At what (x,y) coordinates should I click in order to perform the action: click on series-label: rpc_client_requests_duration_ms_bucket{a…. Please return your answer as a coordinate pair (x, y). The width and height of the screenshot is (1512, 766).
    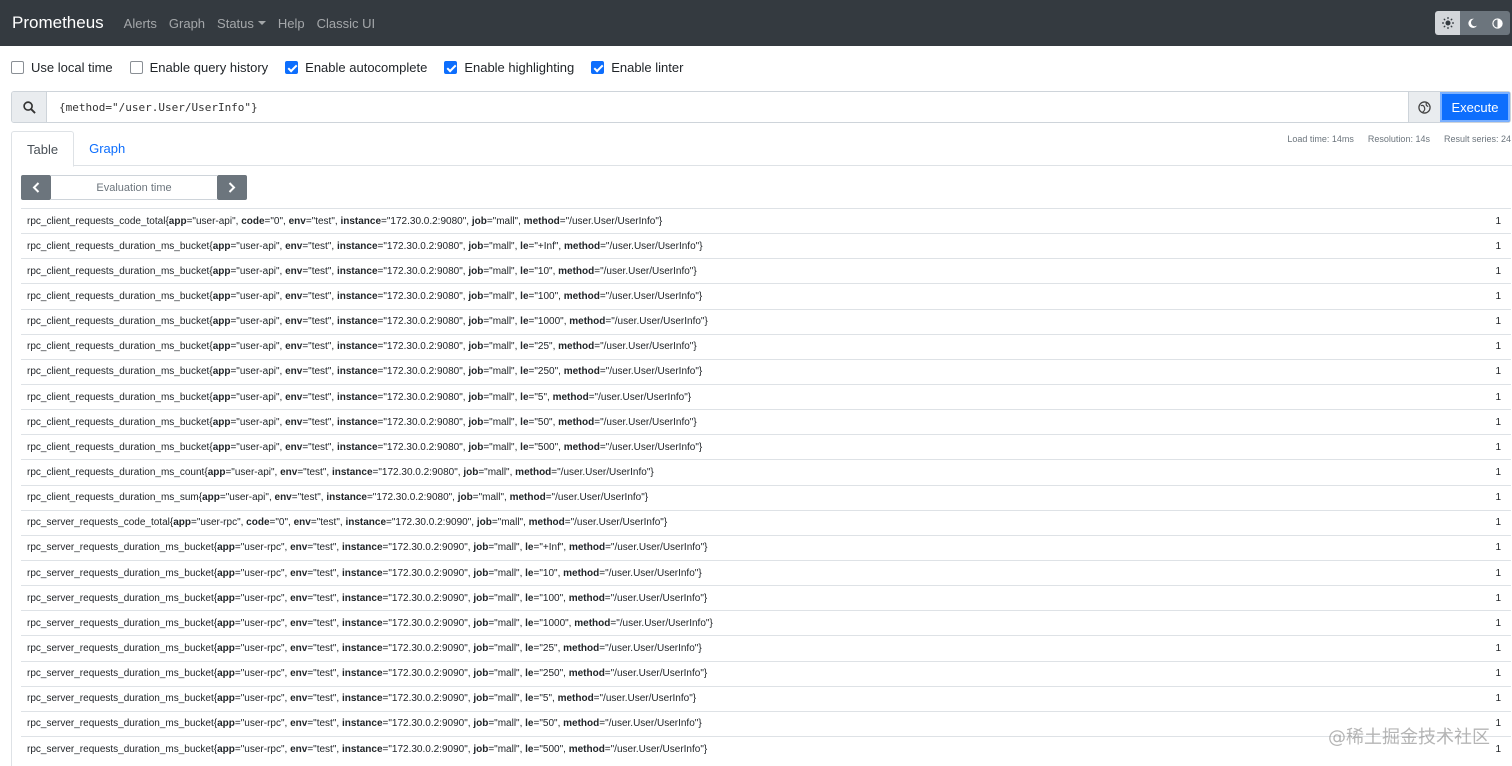
    Looking at the image, I should click on (365, 372).